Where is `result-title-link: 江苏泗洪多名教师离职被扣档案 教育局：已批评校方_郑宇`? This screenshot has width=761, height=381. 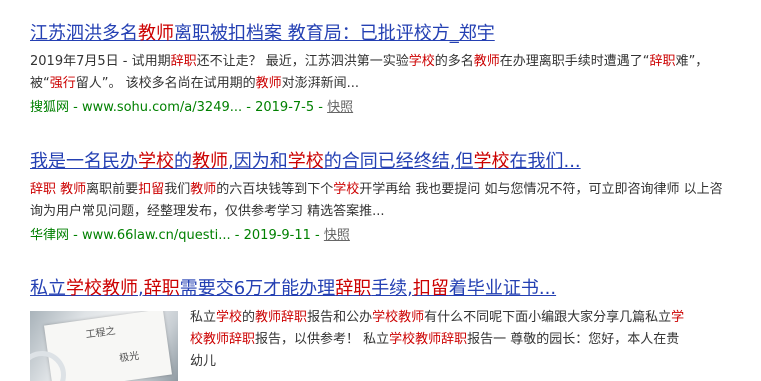 result-title-link: 江苏泗洪多名教师离职被扣档案 教育局：已批评校方_郑宇 is located at coordinates (380, 34).